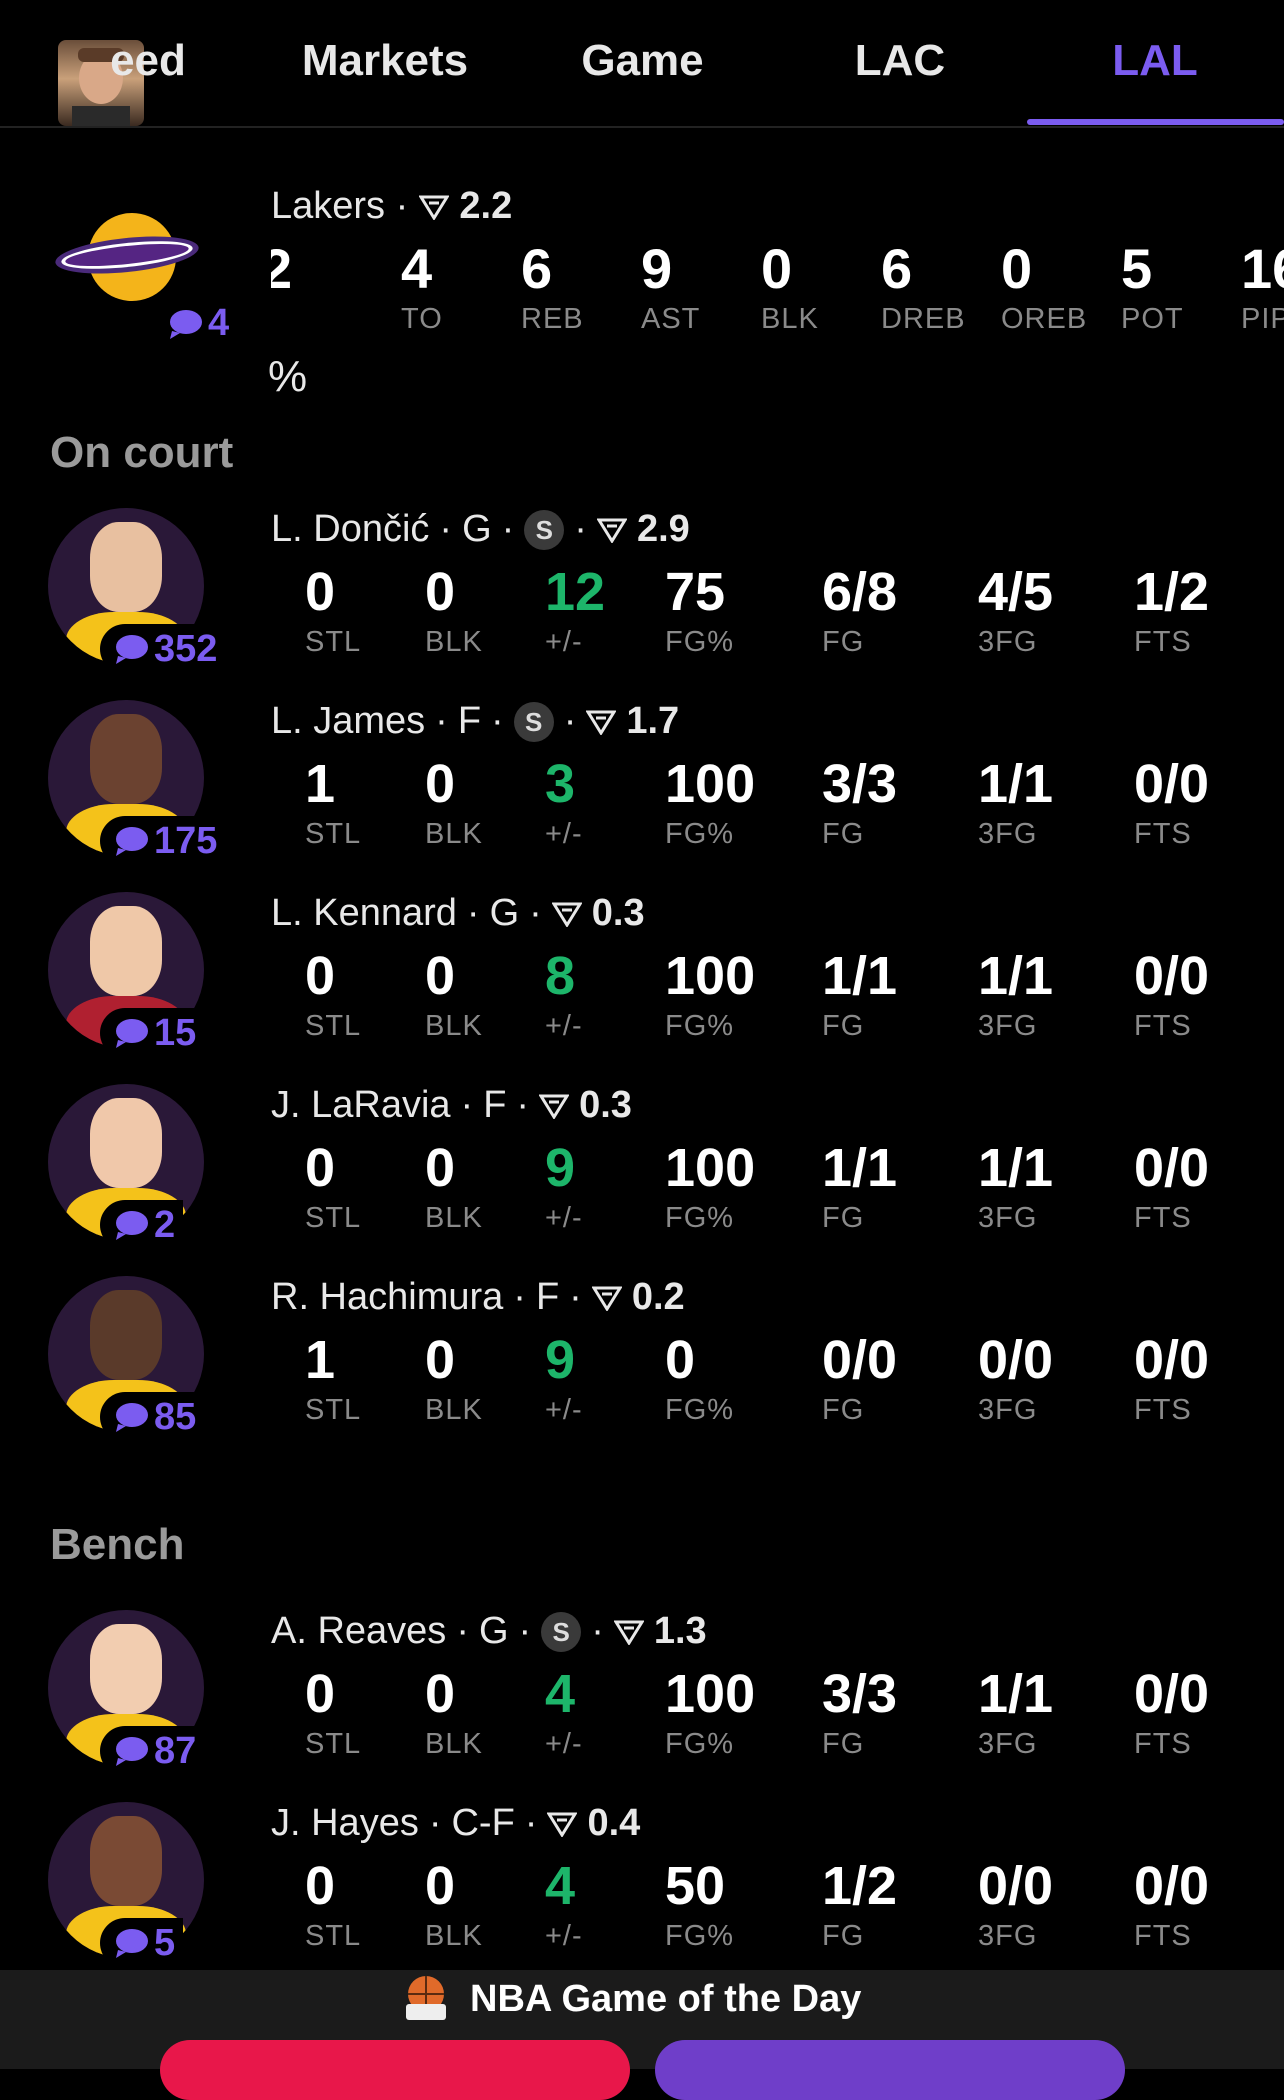 The height and width of the screenshot is (2100, 1284). What do you see at coordinates (699, 1903) in the screenshot?
I see `player-stat: 50 FG%` at bounding box center [699, 1903].